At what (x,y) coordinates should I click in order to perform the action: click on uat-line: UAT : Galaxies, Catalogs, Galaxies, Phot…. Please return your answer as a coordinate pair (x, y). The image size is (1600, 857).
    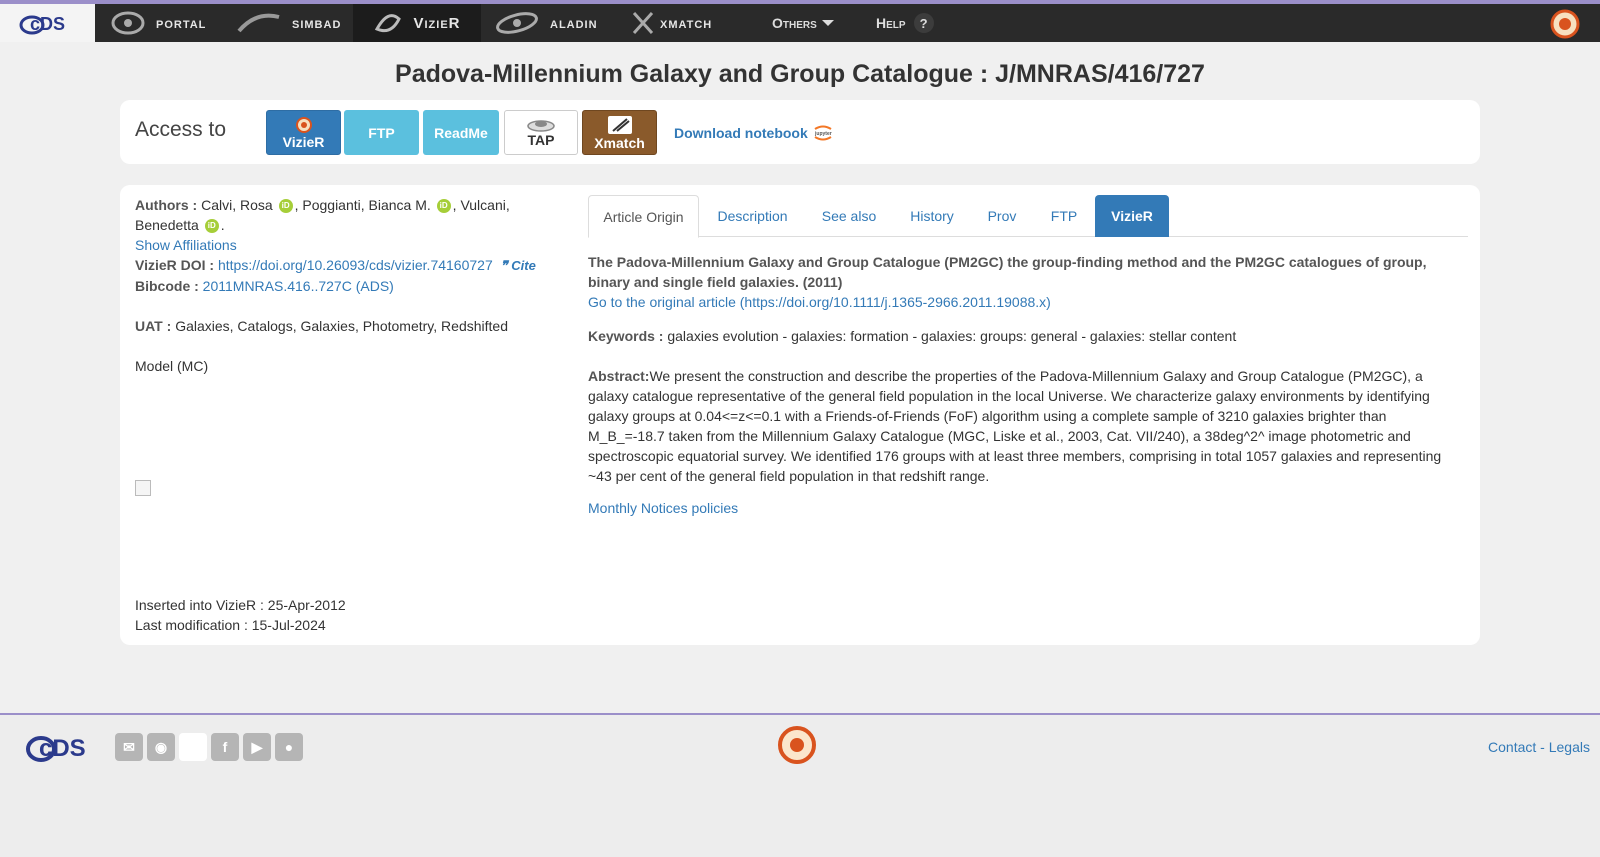
    Looking at the image, I should click on (345, 326).